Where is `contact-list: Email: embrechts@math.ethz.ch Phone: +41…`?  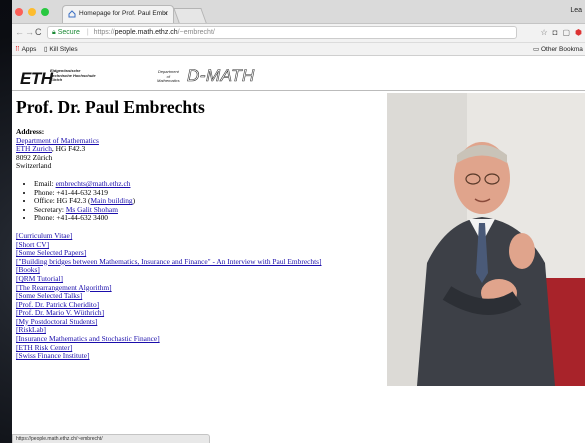
contact-list: Email: embrechts@math.ethz.ch Phone: +41… is located at coordinates (201, 200).